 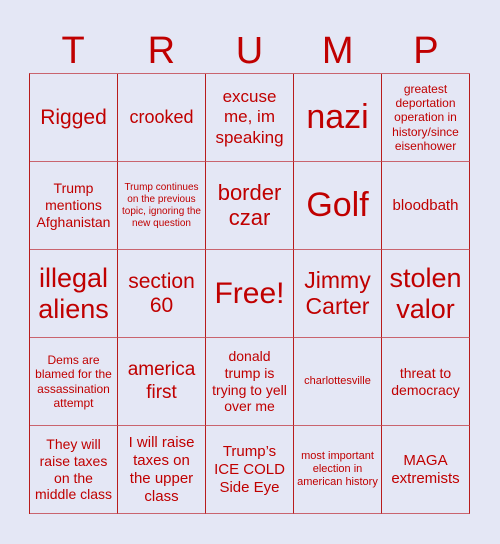 I want to click on bingo-cell: I will raise taxes on the upper class, so click(x=162, y=470).